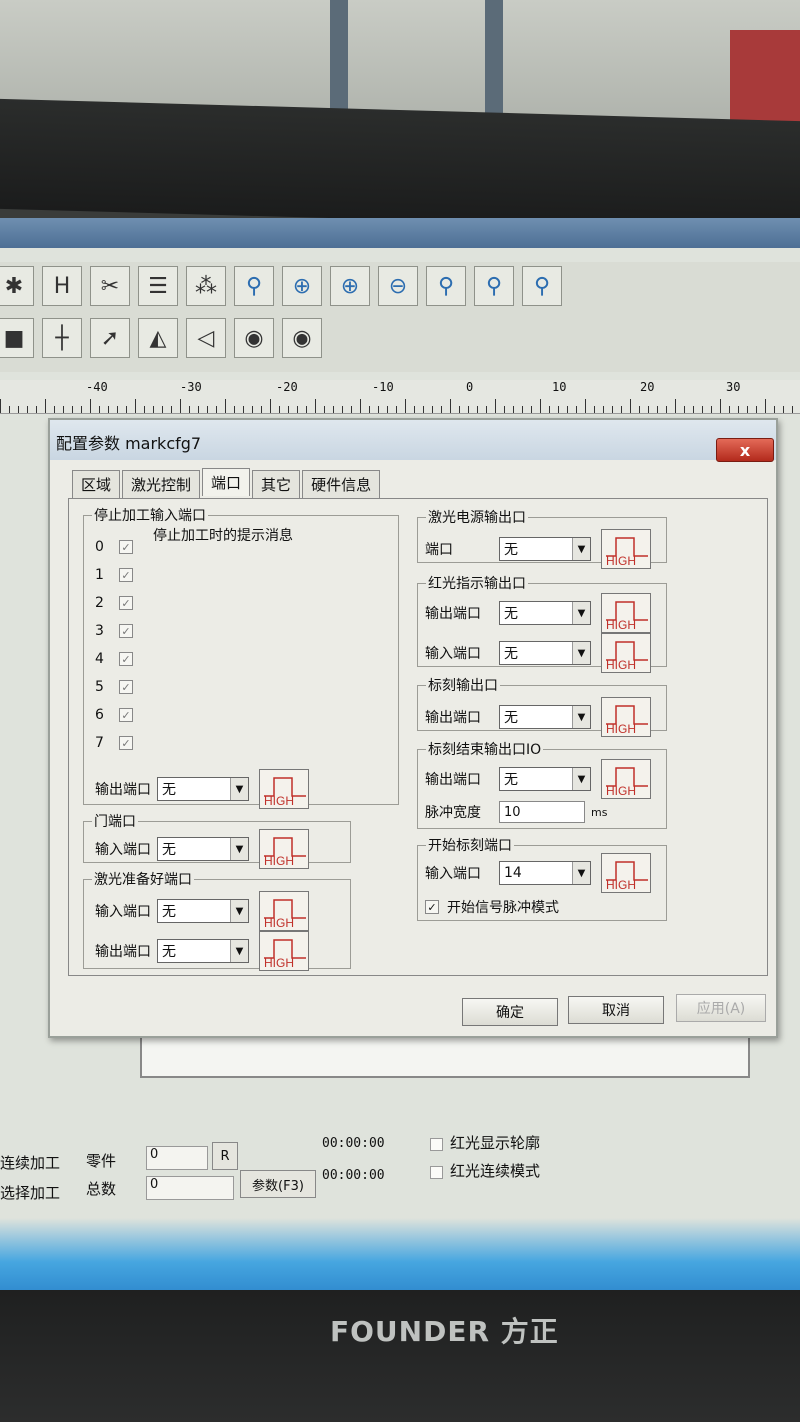  I want to click on zoom-all-icon: ⚲, so click(446, 286).